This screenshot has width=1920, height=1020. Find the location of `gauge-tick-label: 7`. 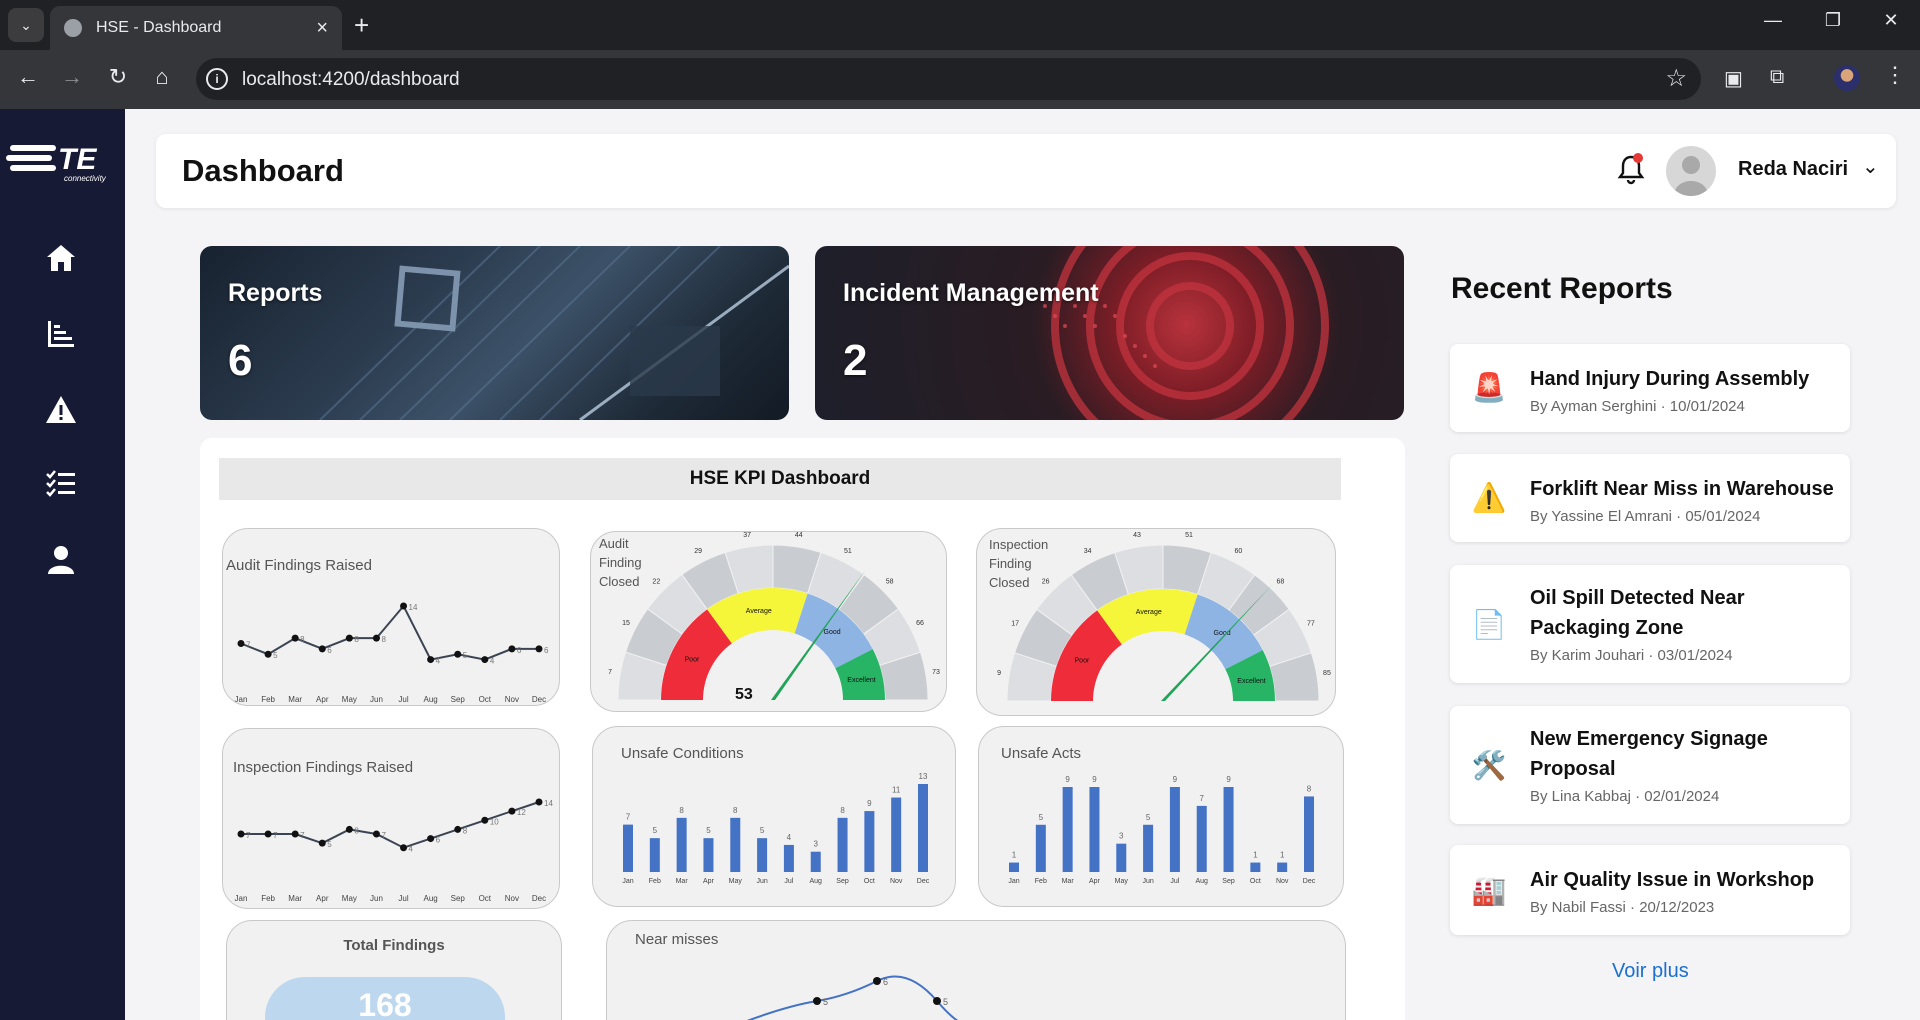

gauge-tick-label: 7 is located at coordinates (610, 672).